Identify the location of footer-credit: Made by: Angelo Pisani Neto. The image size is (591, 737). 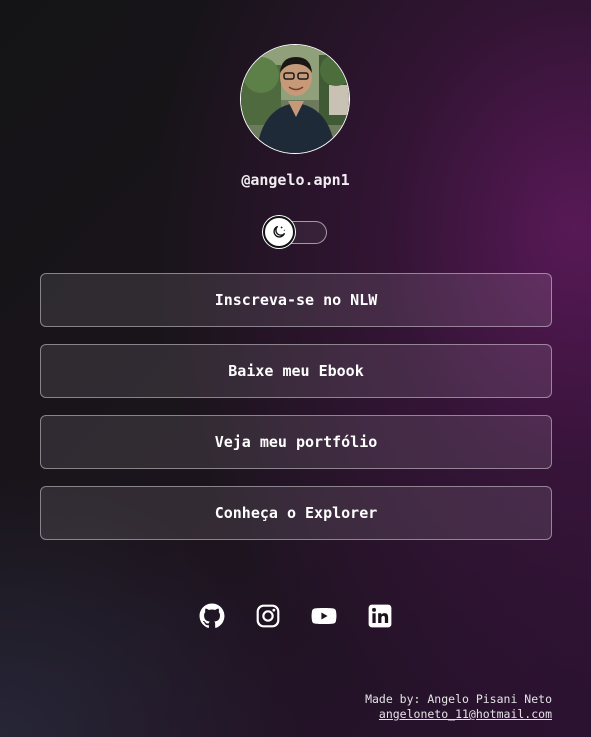
(458, 699).